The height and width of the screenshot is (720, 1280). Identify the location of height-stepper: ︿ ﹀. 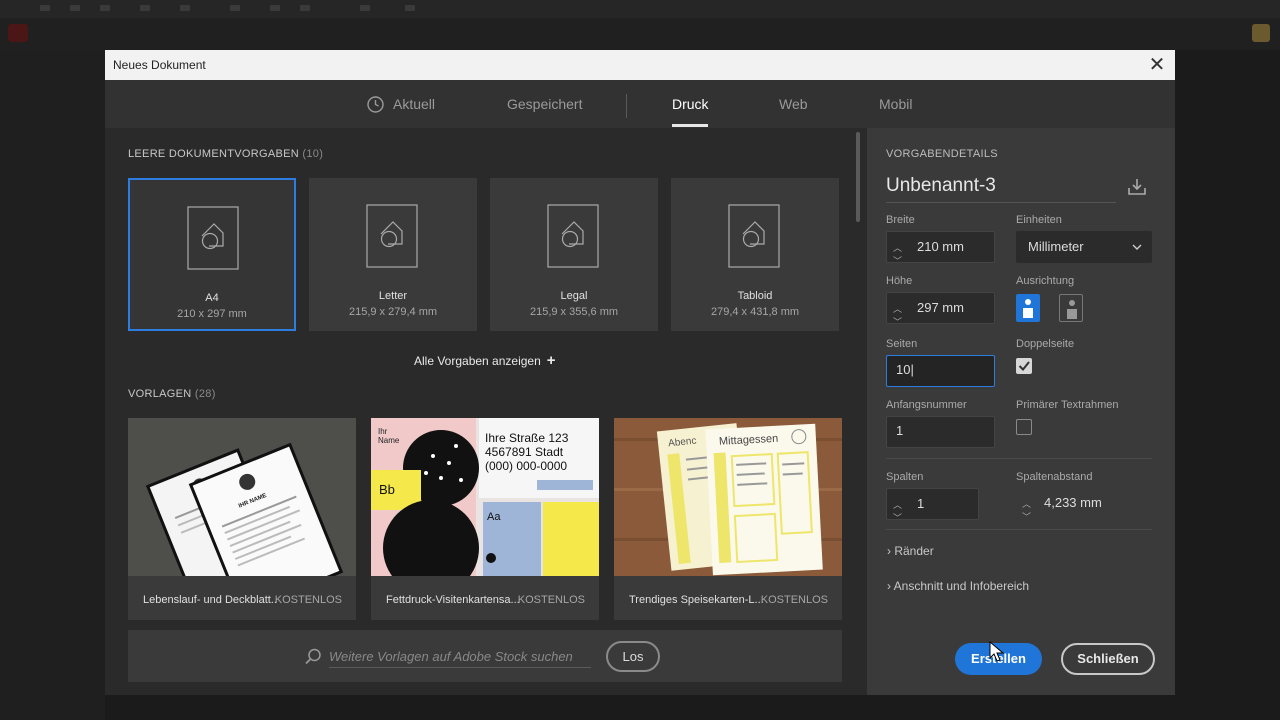
(898, 310).